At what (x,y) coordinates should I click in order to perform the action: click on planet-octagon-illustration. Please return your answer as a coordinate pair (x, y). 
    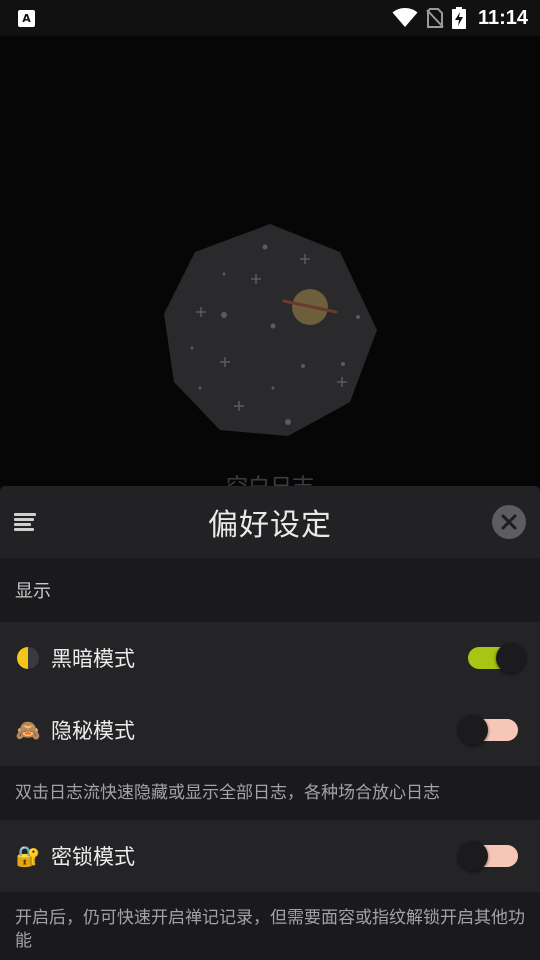
    Looking at the image, I should click on (270, 334).